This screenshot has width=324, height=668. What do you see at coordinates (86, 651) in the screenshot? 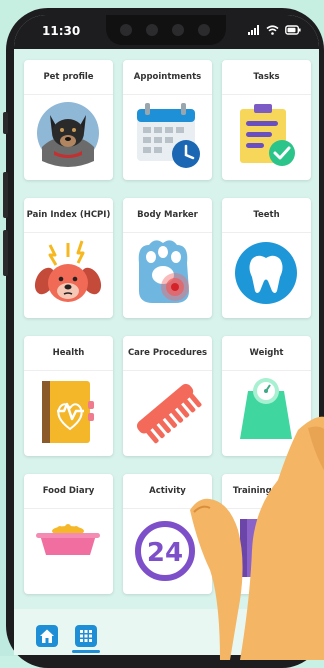
I see `active-tab-indicator` at bounding box center [86, 651].